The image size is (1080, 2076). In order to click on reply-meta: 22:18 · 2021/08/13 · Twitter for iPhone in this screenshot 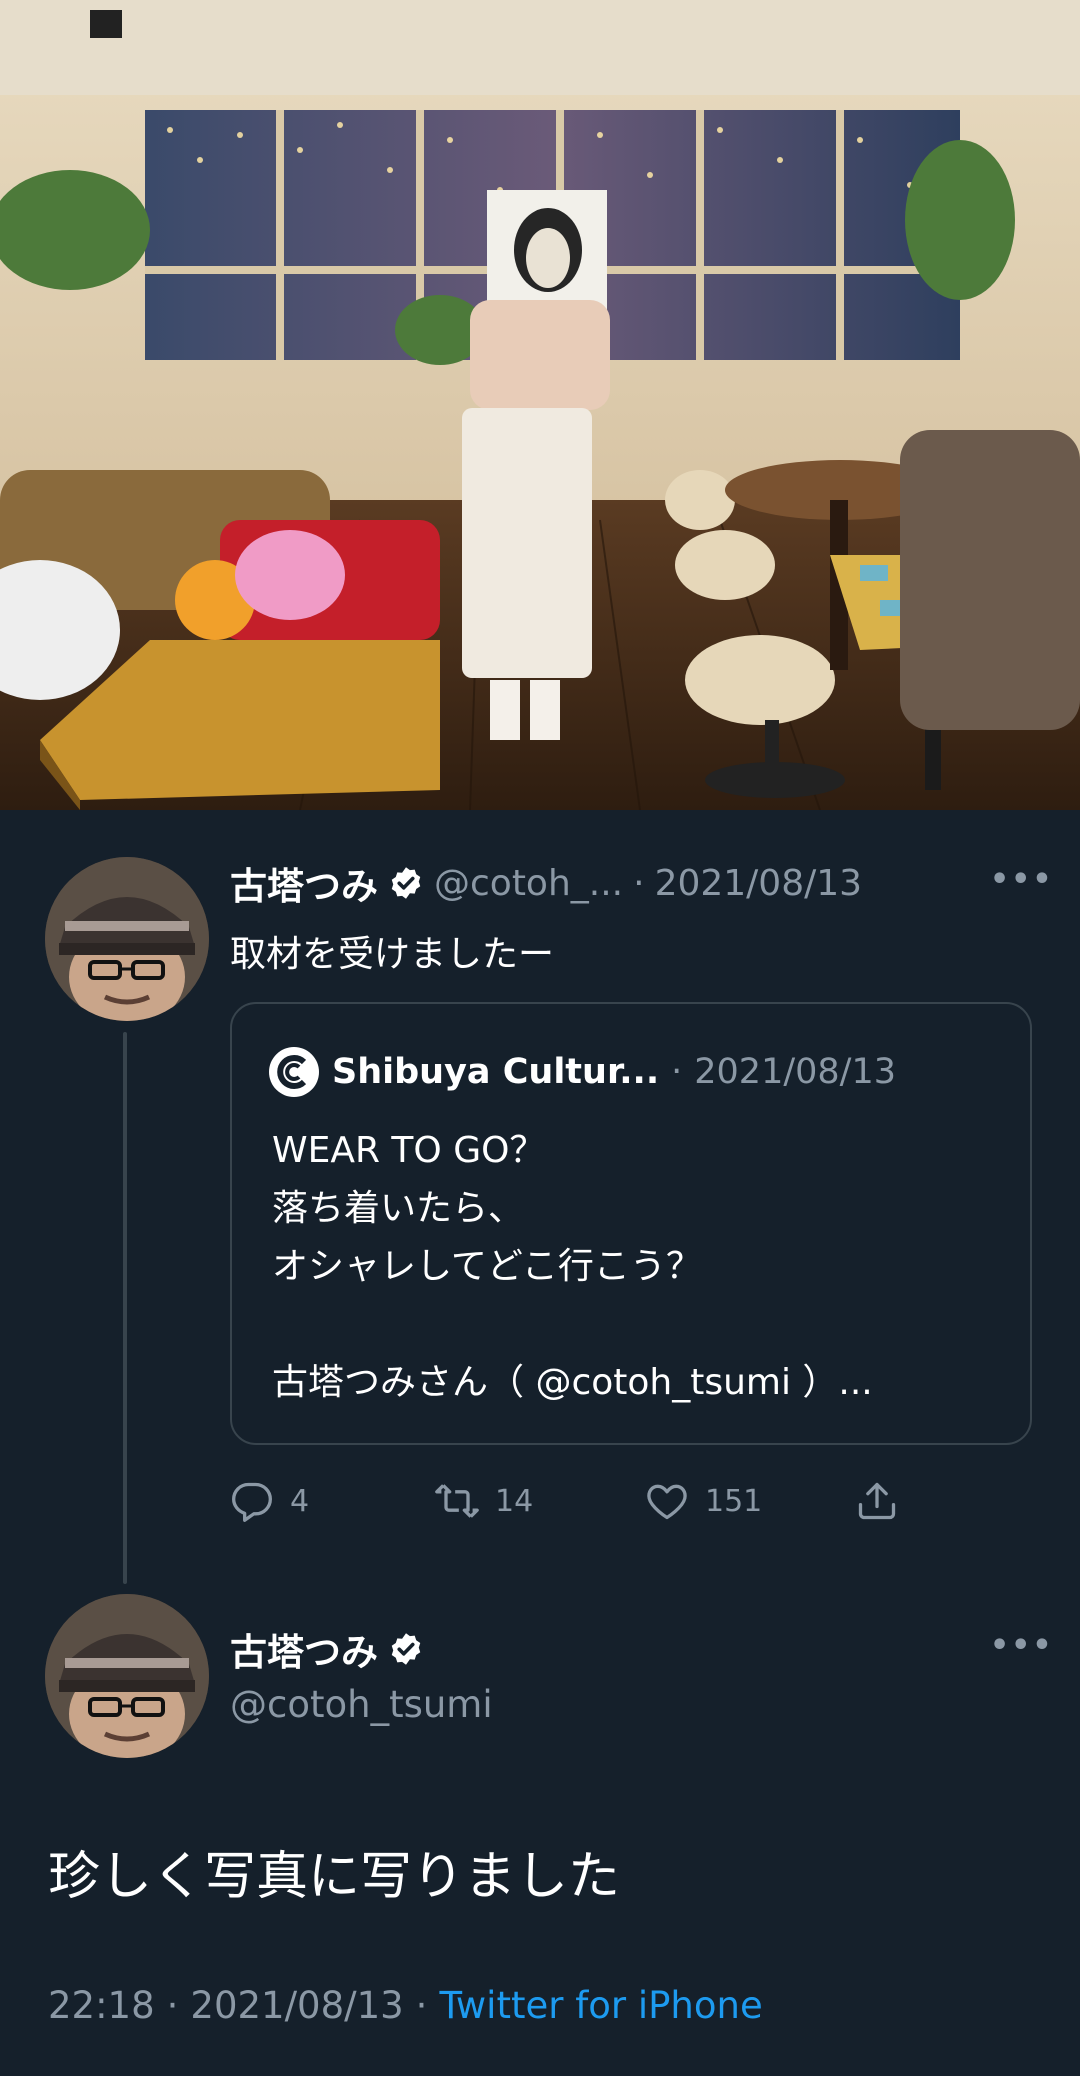, I will do `click(405, 2005)`.